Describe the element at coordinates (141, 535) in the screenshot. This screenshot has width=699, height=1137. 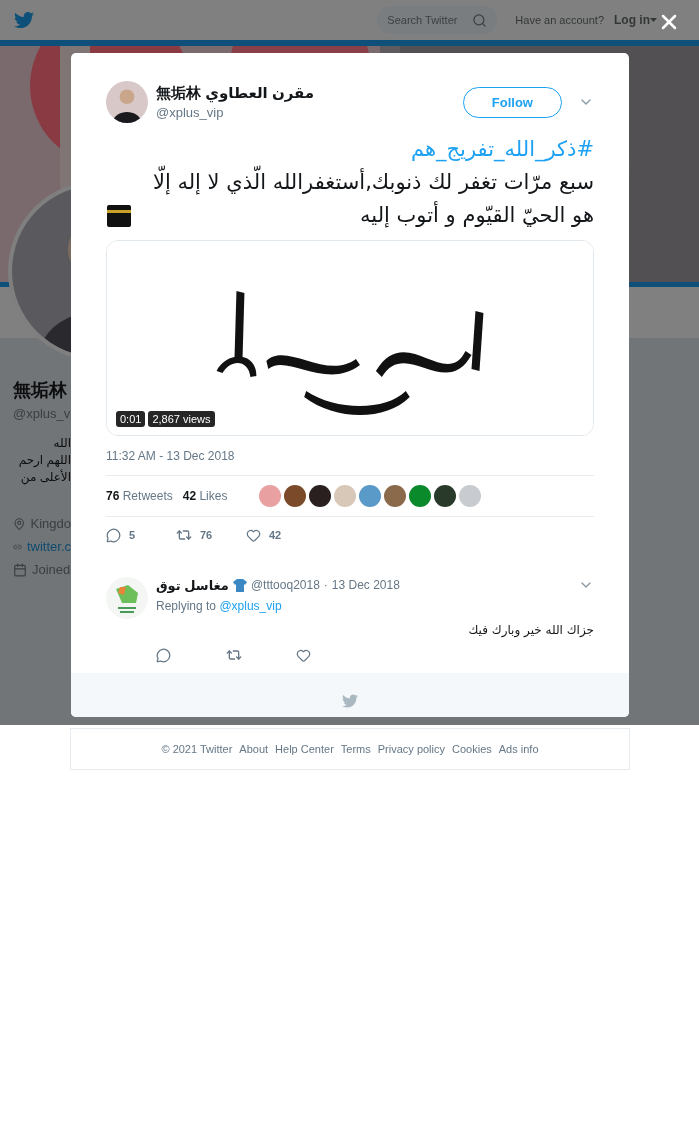
I see `reply-button: 5` at that location.